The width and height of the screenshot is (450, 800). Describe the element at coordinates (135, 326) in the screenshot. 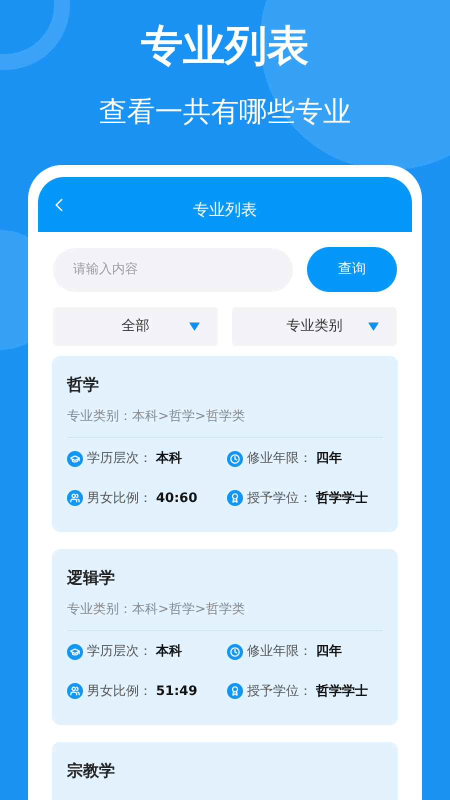

I see `filter-dropdown: 全部` at that location.